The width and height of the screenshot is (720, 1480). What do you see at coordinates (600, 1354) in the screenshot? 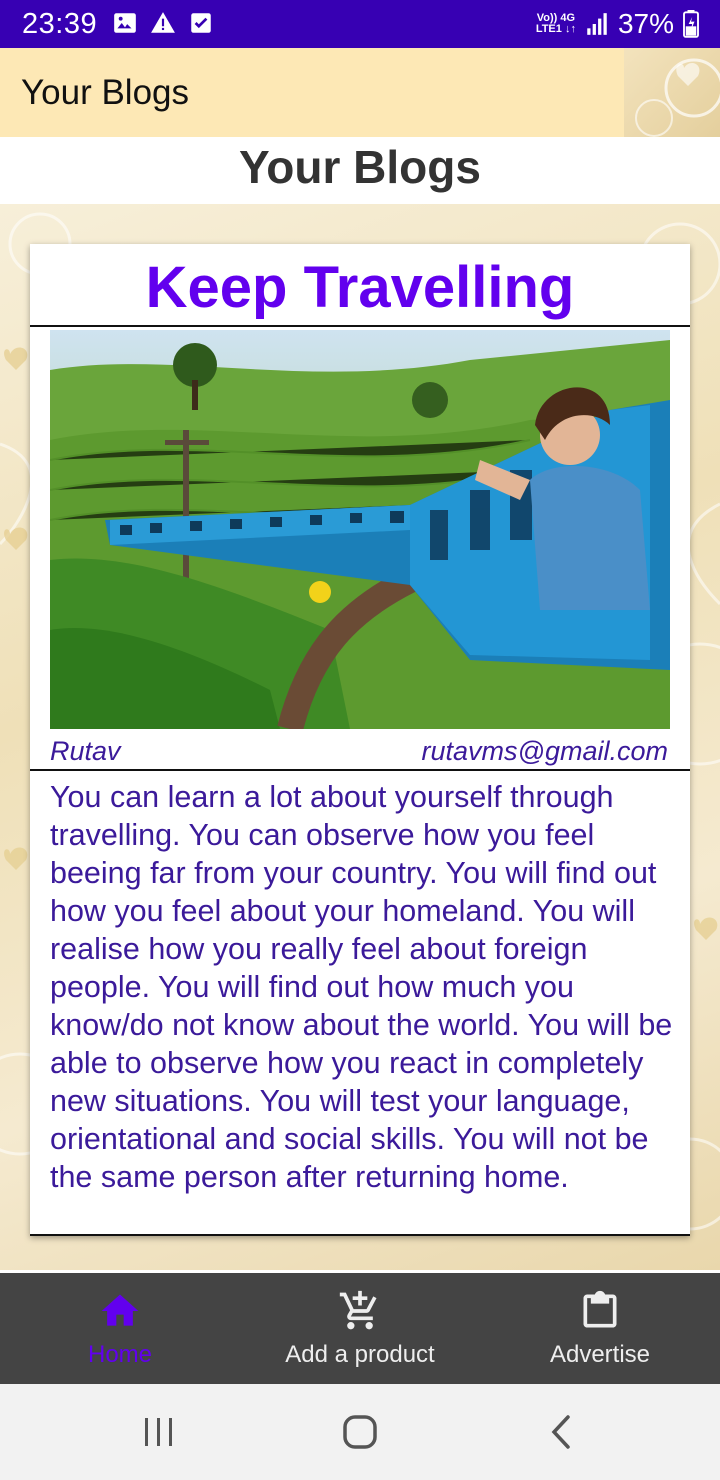
I see `nav-advertise-label: Advertise` at bounding box center [600, 1354].